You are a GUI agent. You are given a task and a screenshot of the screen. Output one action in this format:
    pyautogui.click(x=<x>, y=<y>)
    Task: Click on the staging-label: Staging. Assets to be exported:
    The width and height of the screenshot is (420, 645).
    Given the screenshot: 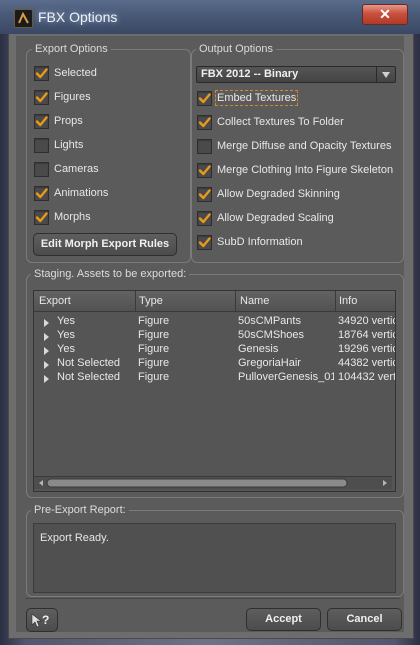 What is the action you would take?
    pyautogui.click(x=110, y=274)
    